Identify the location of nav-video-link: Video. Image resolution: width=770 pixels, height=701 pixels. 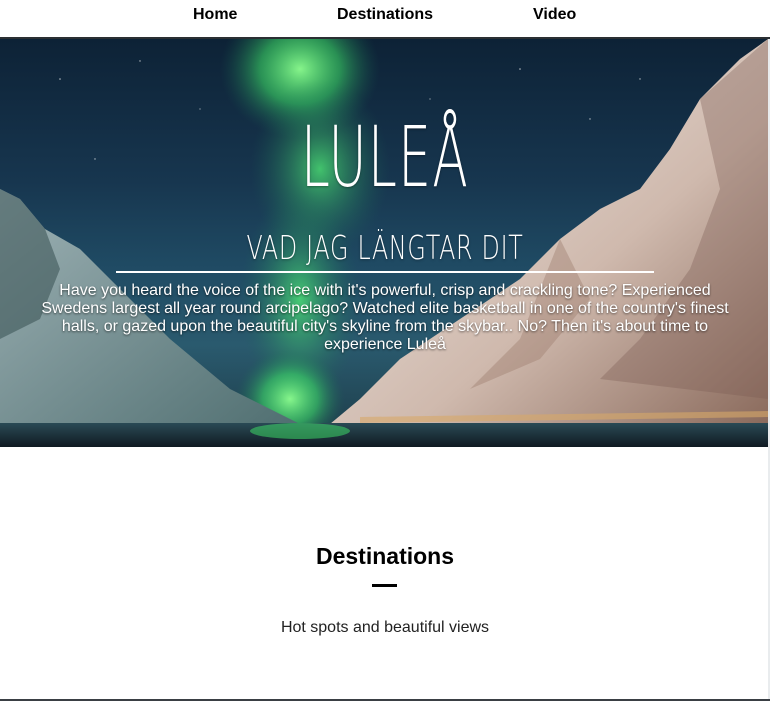
(554, 15).